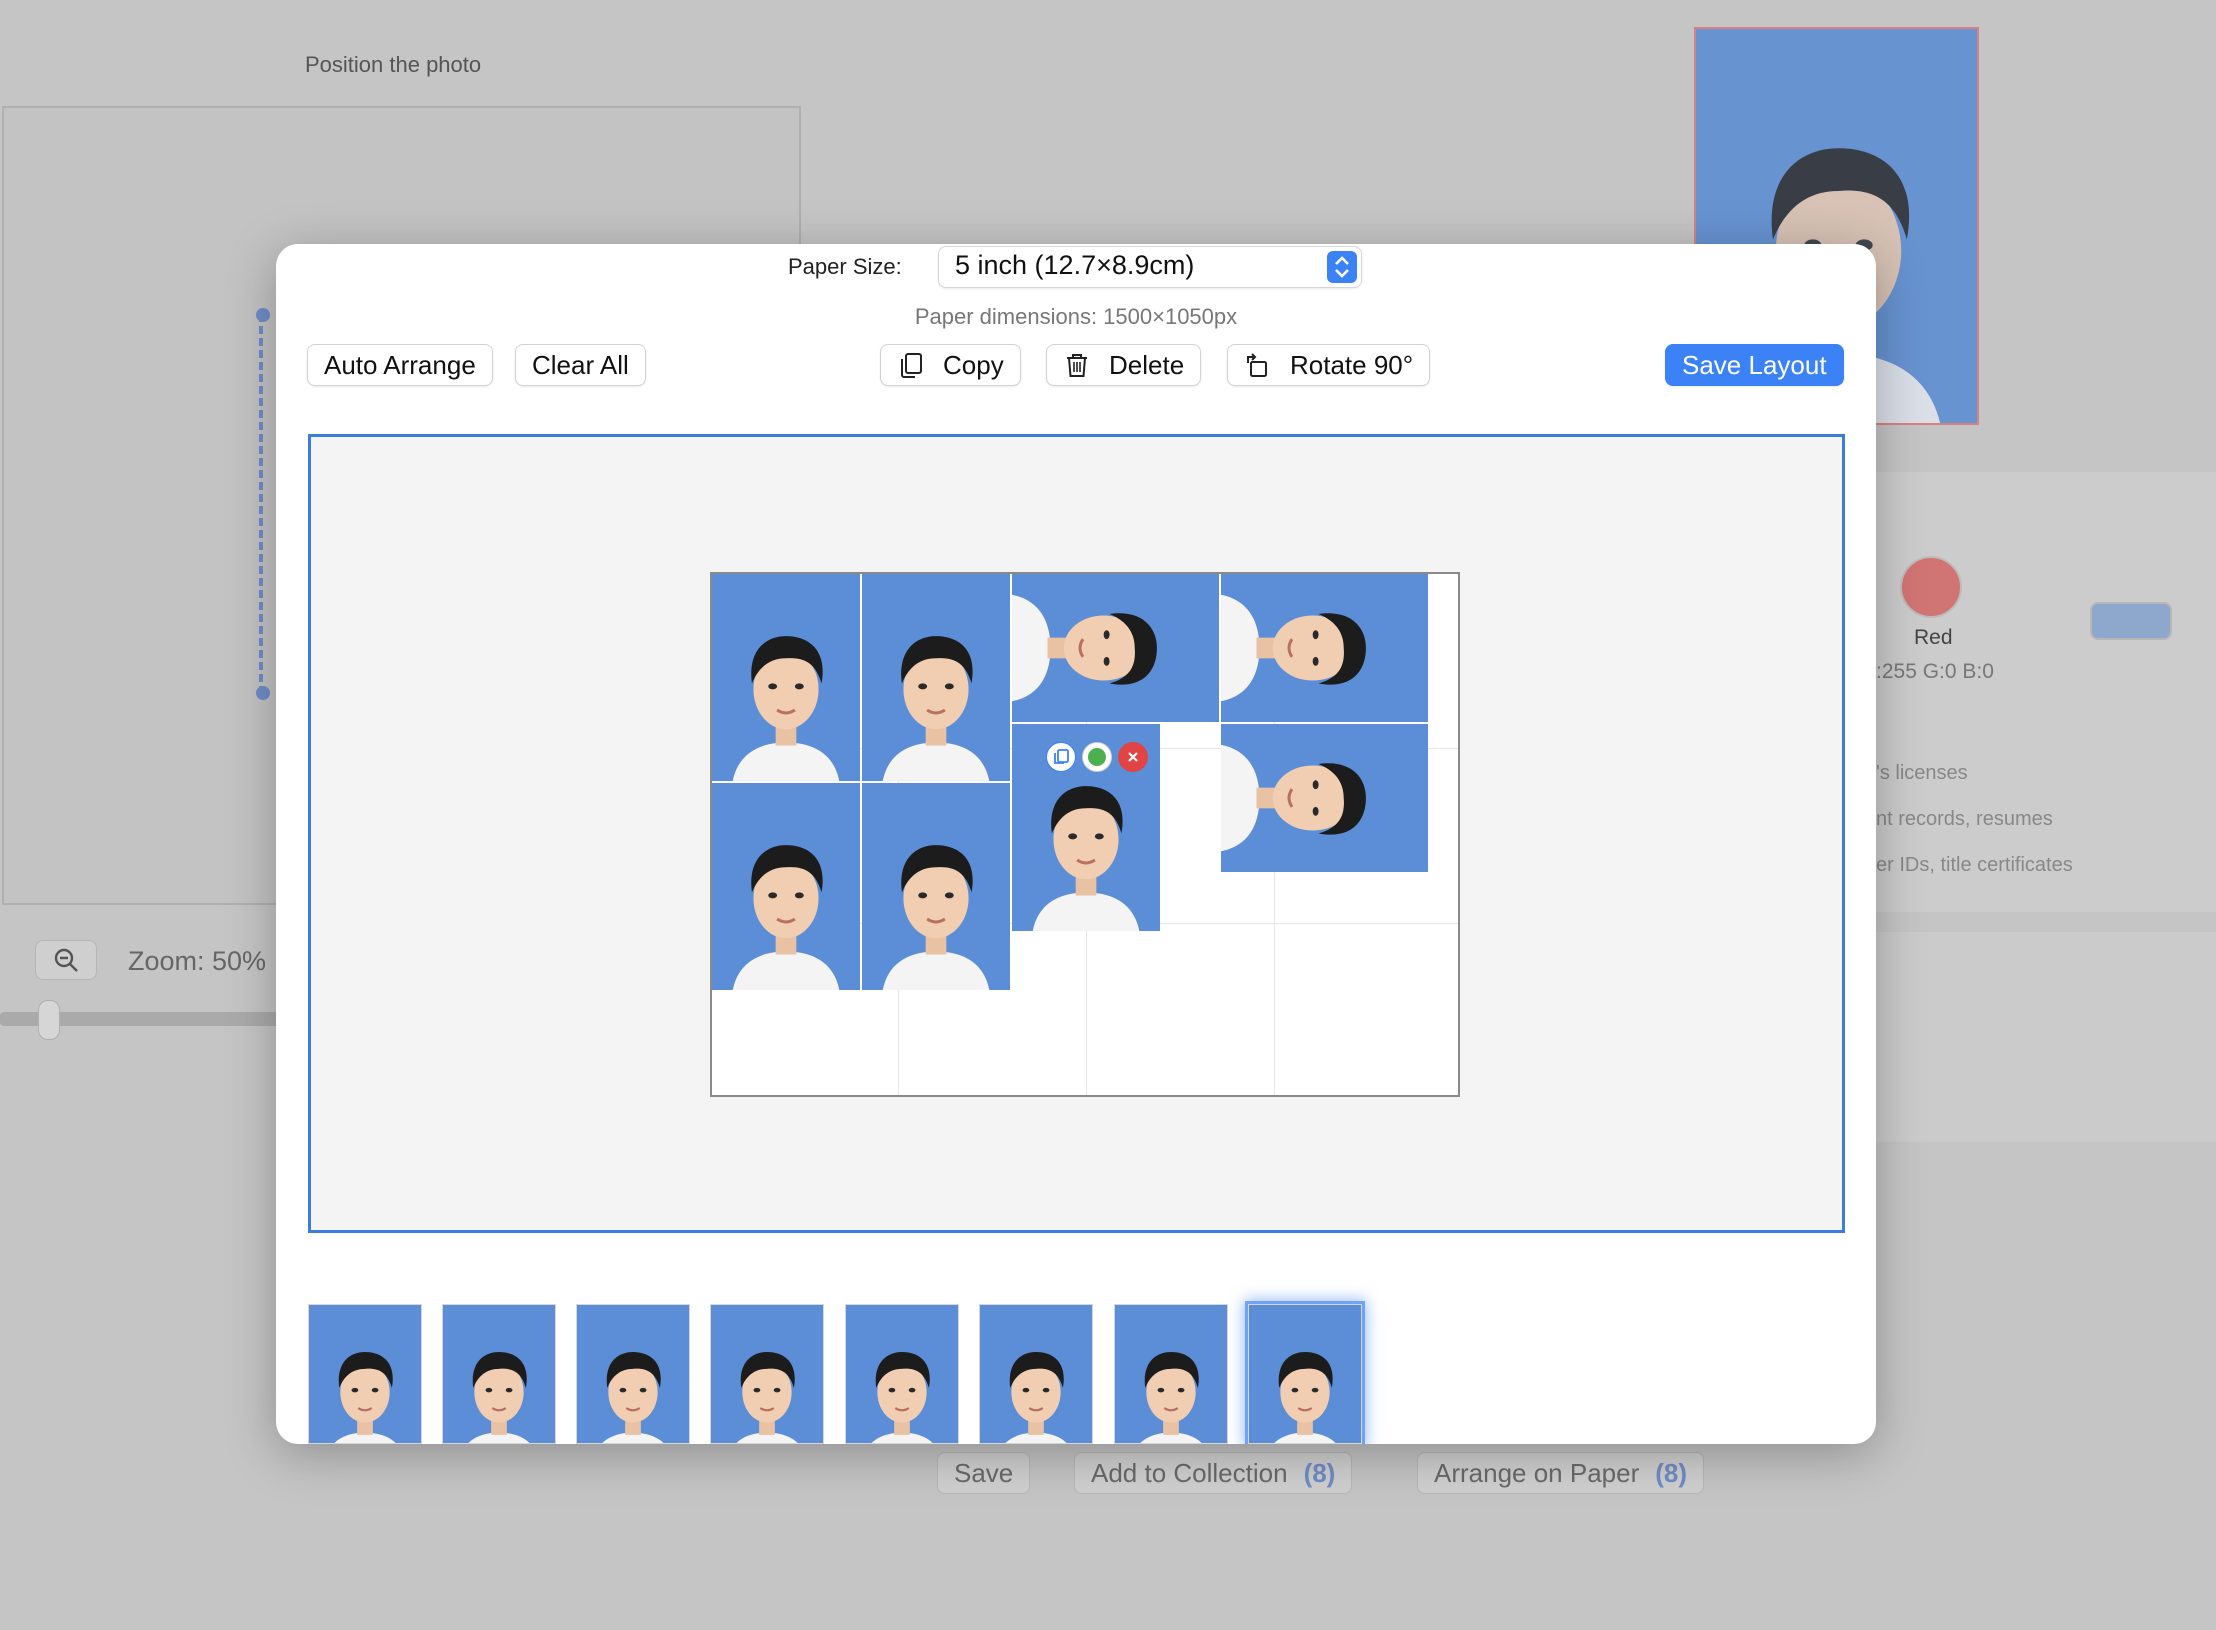 The width and height of the screenshot is (2216, 1630). I want to click on delete-button: Delete, so click(1124, 365).